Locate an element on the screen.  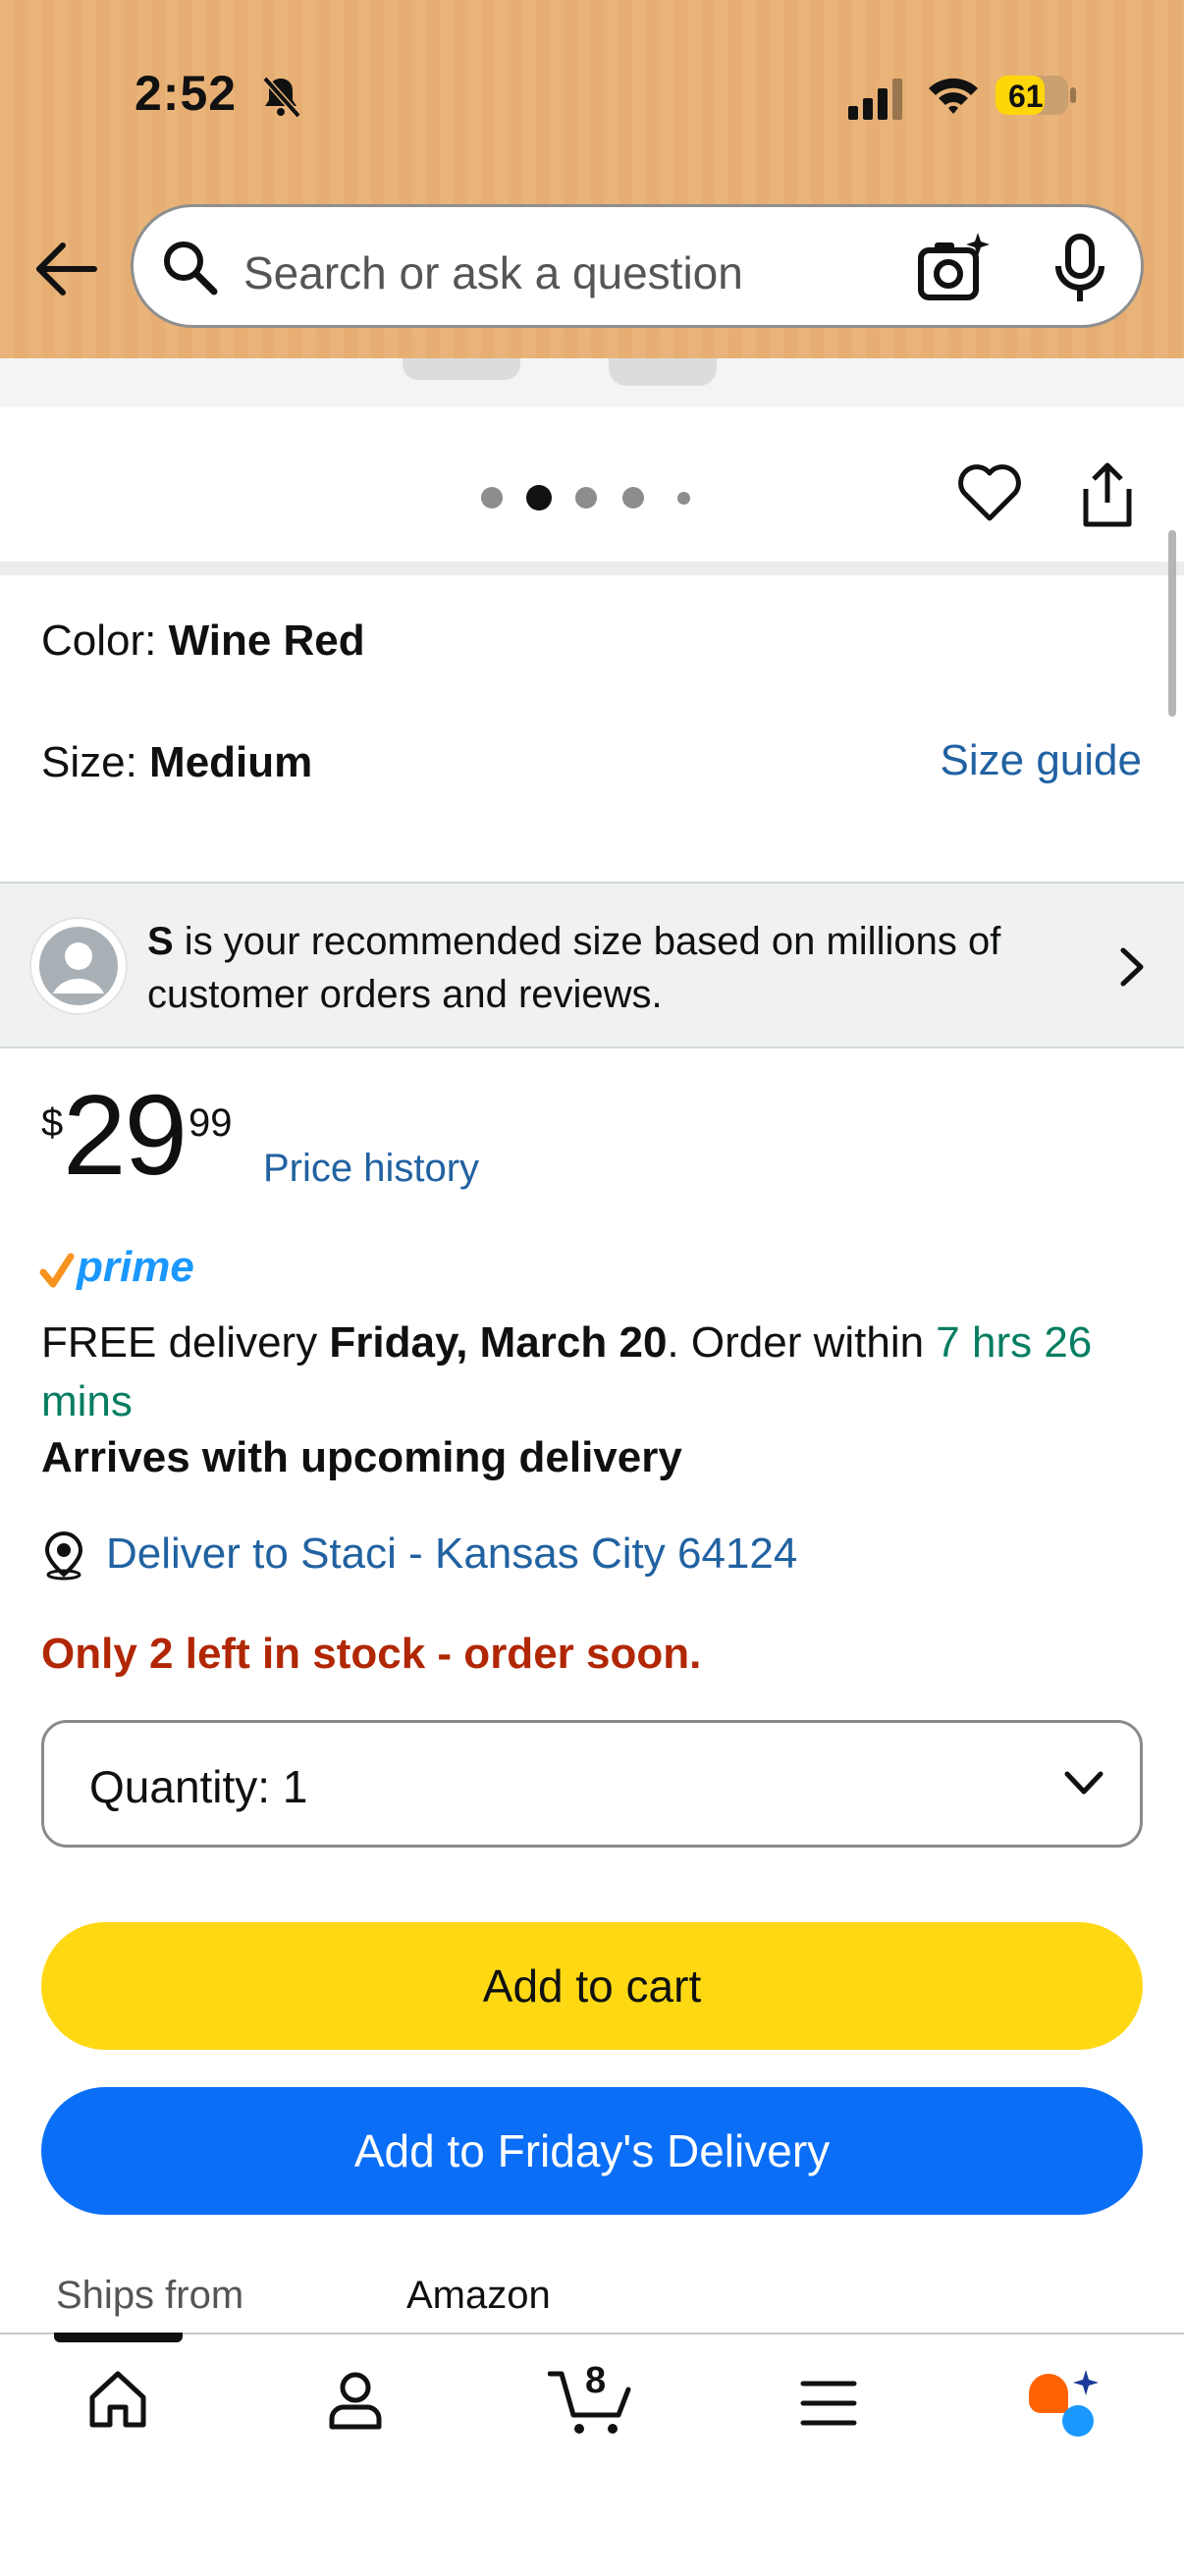
active-tab-indicator is located at coordinates (118, 2337).